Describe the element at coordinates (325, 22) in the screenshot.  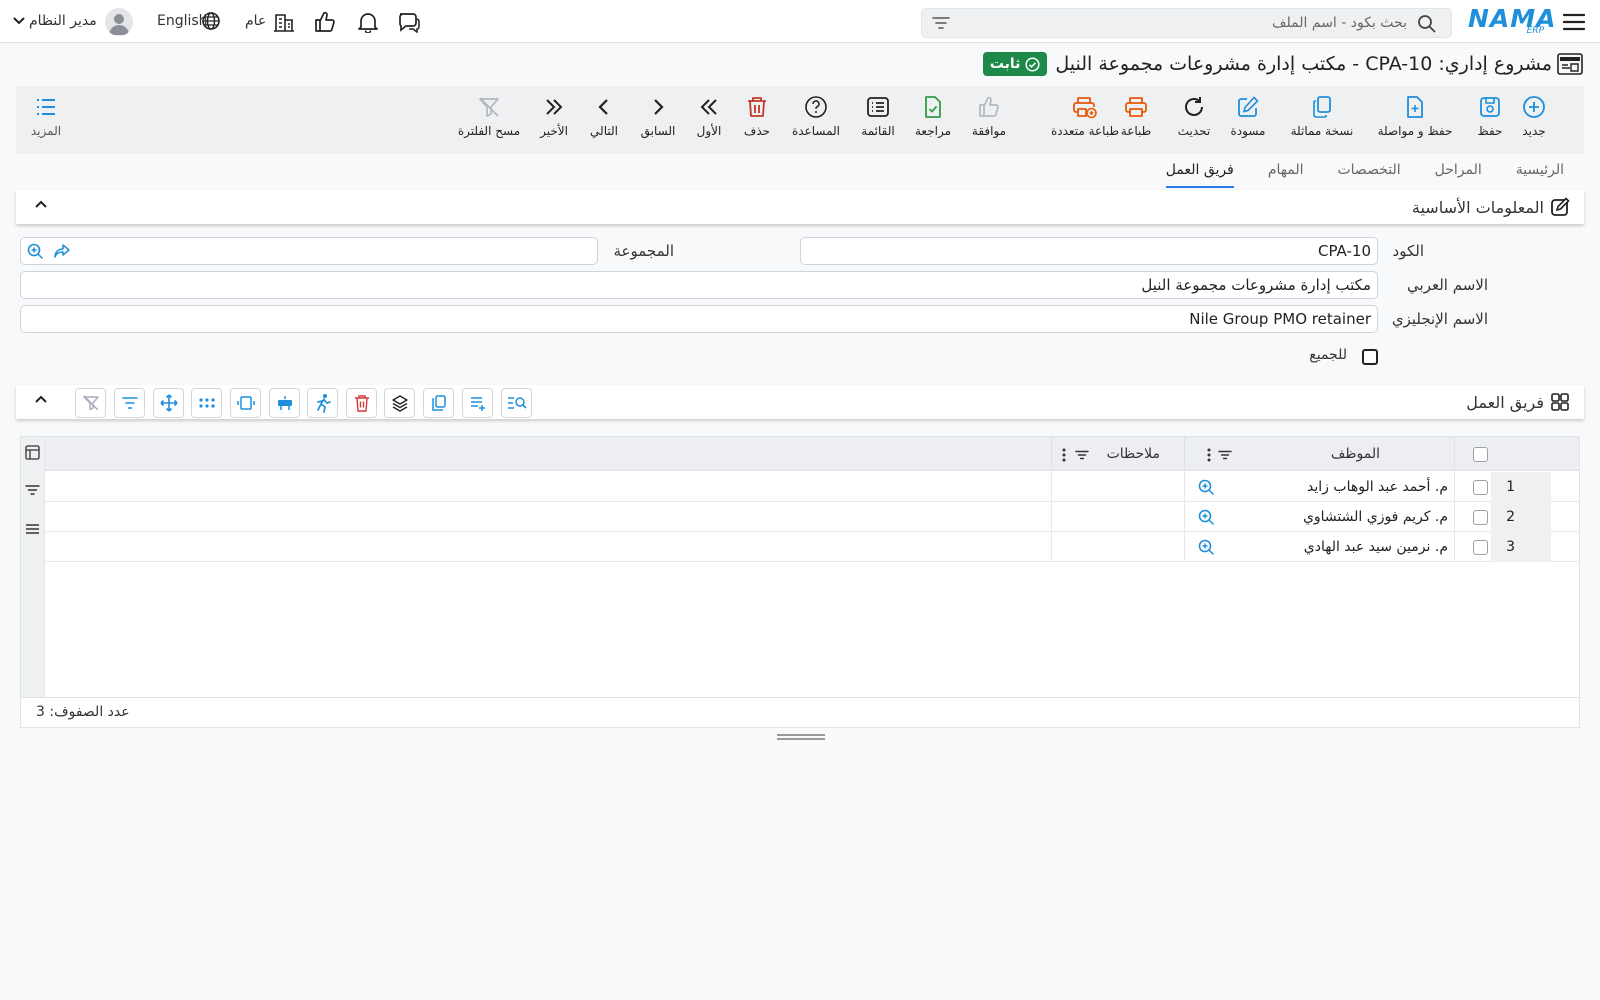
I see `thumbs-up-icon` at that location.